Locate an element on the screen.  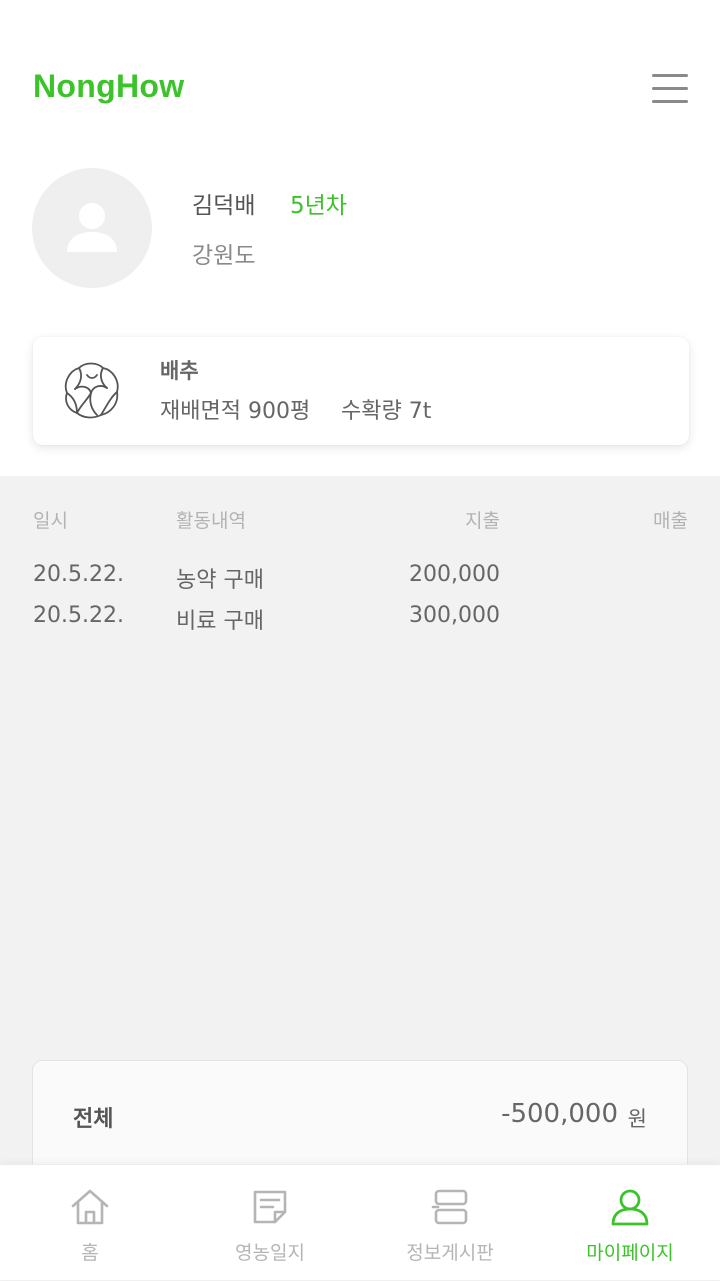
nav-my-page: 마이페이지 is located at coordinates (630, 1223).